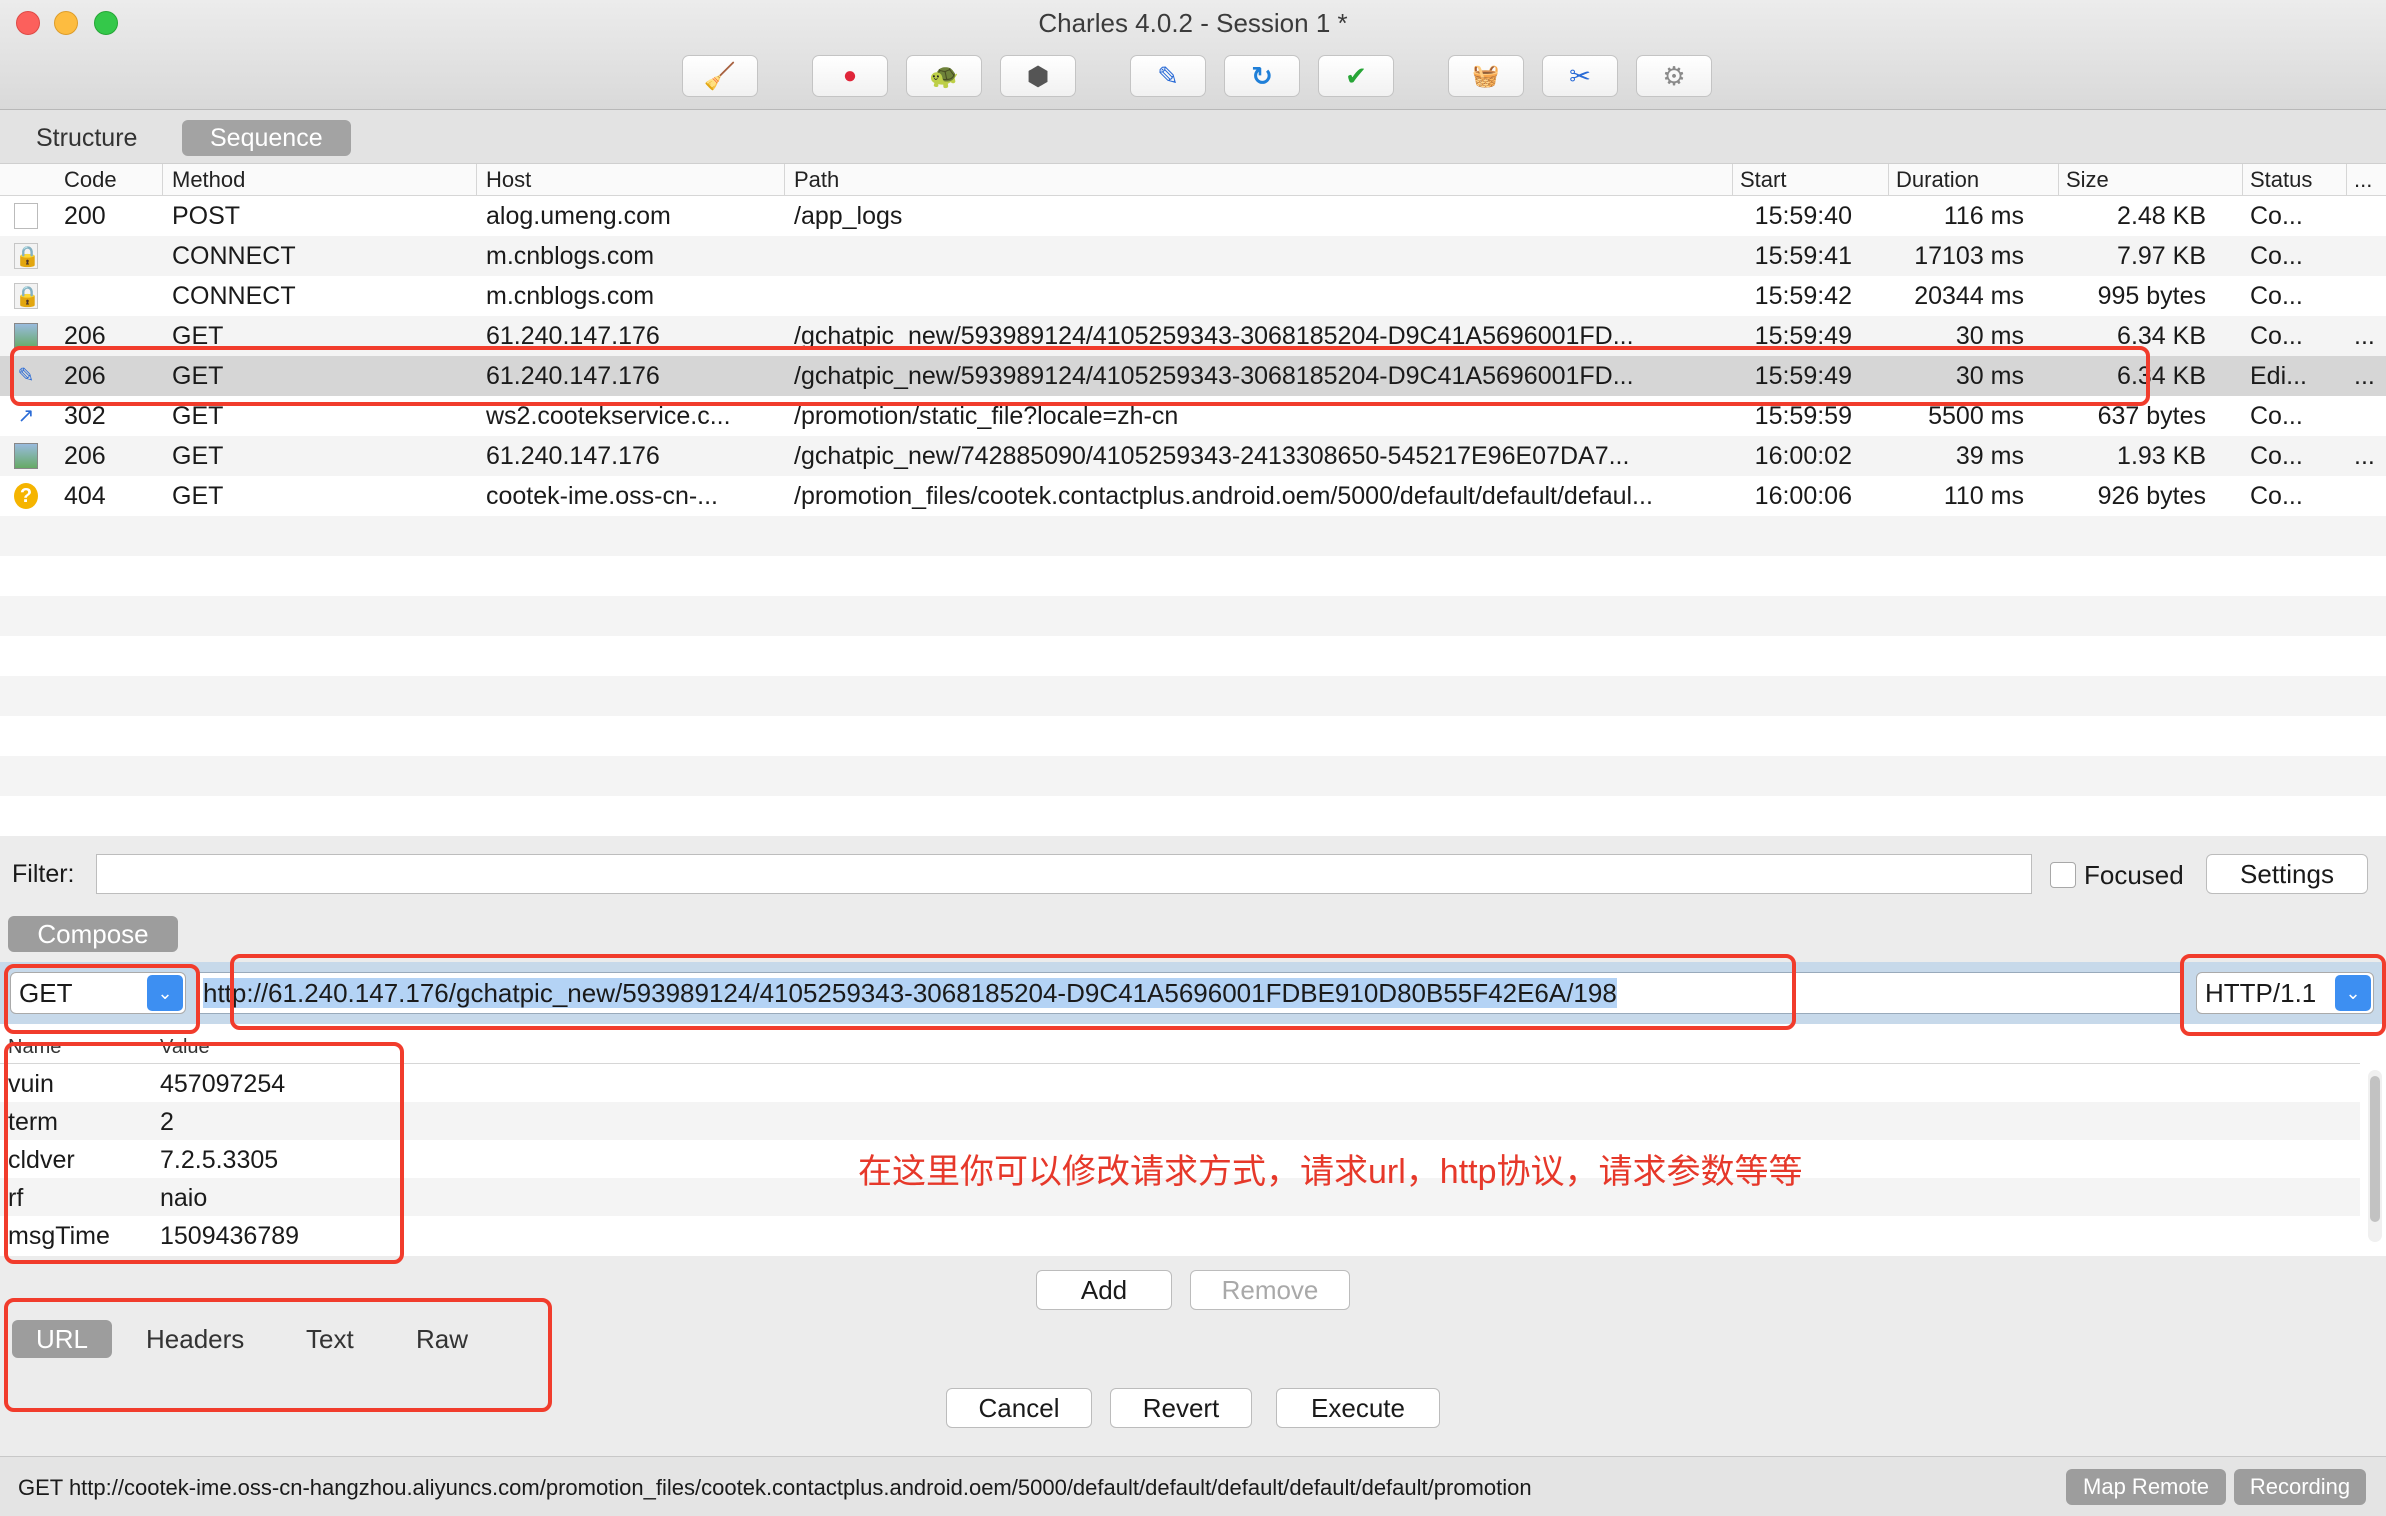 Image resolution: width=2386 pixels, height=1516 pixels. Describe the element at coordinates (219, 1160) in the screenshot. I see `param-value: 7.2.5.3305` at that location.